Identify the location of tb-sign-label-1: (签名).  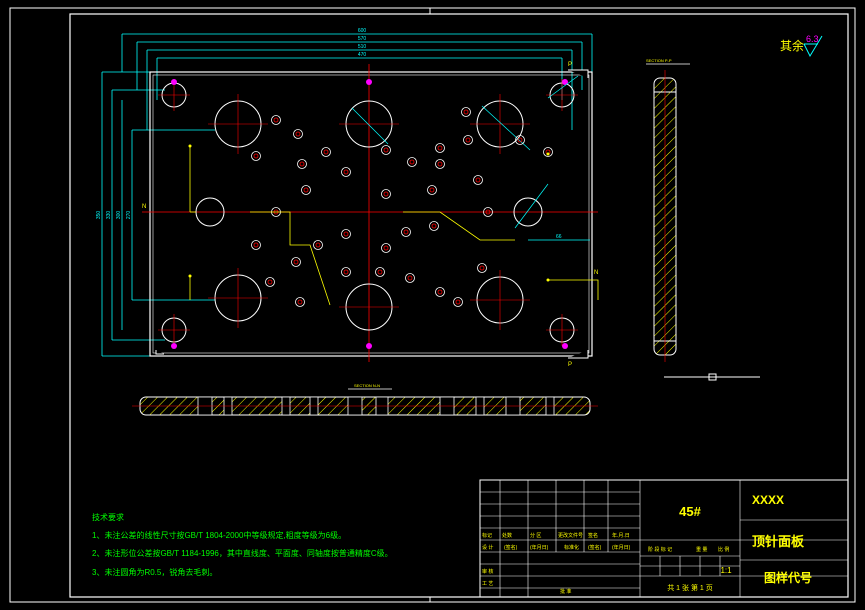
(511, 547).